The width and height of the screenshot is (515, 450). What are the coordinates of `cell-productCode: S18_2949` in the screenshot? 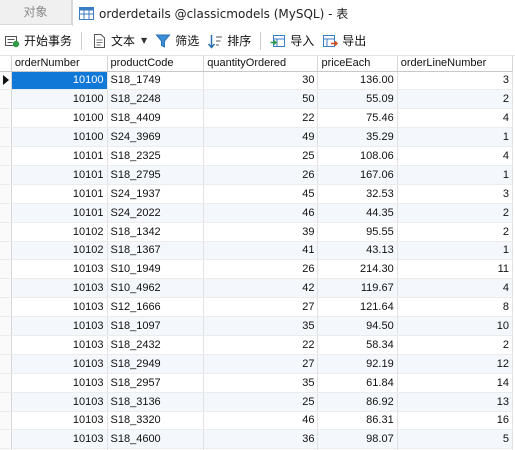 It's located at (156, 364).